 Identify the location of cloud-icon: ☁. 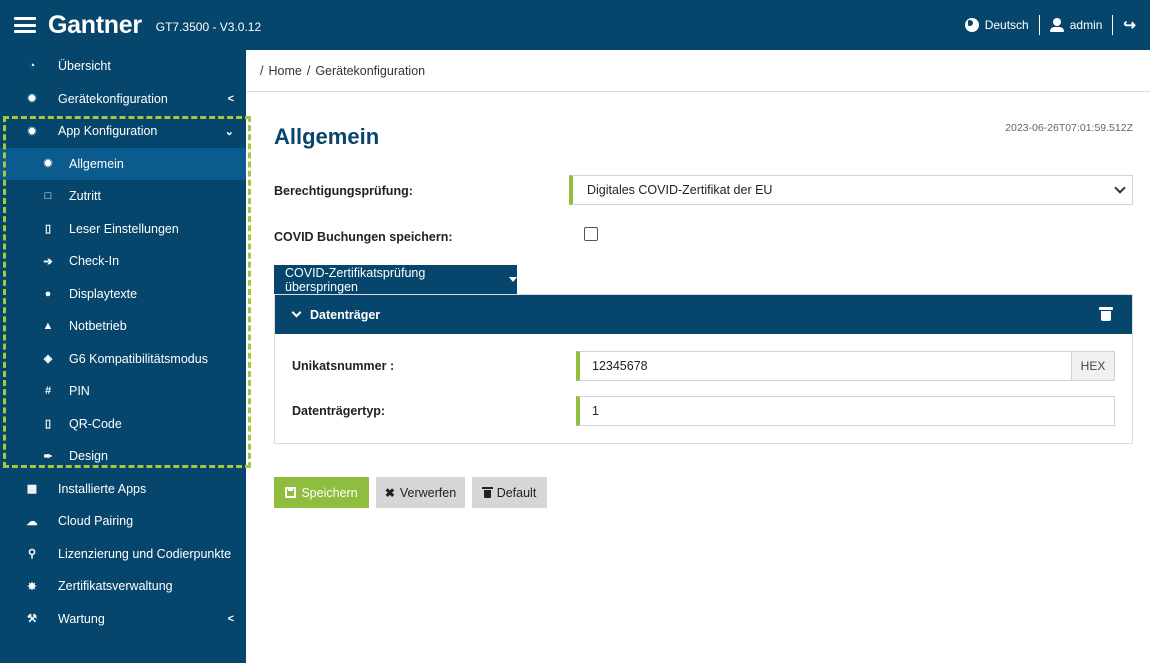
(32, 521).